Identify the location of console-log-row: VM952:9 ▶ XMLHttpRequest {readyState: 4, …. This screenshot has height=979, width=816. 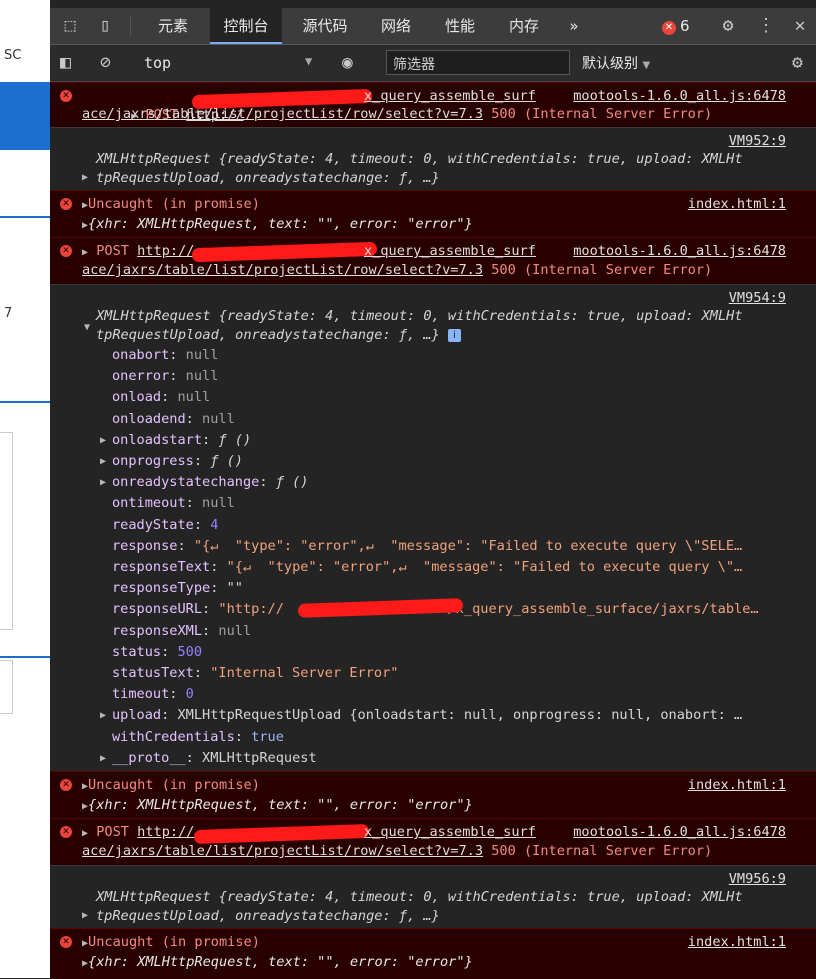
(433, 158).